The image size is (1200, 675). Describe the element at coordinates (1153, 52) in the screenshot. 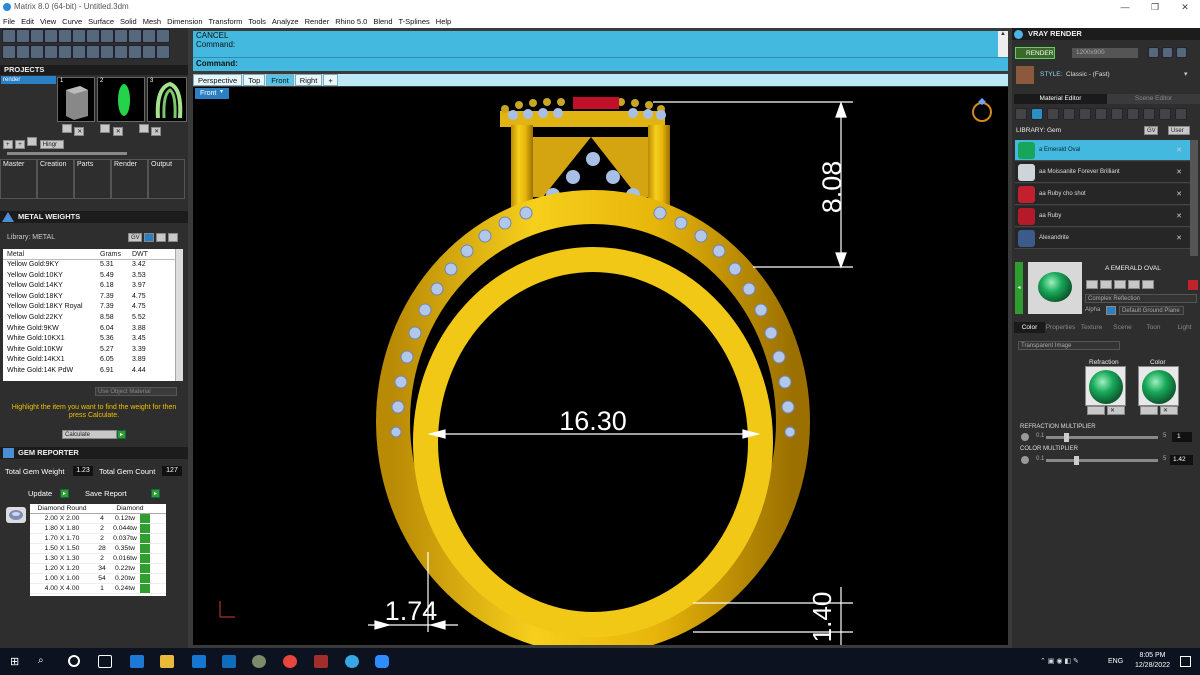

I see `folder-icon` at that location.